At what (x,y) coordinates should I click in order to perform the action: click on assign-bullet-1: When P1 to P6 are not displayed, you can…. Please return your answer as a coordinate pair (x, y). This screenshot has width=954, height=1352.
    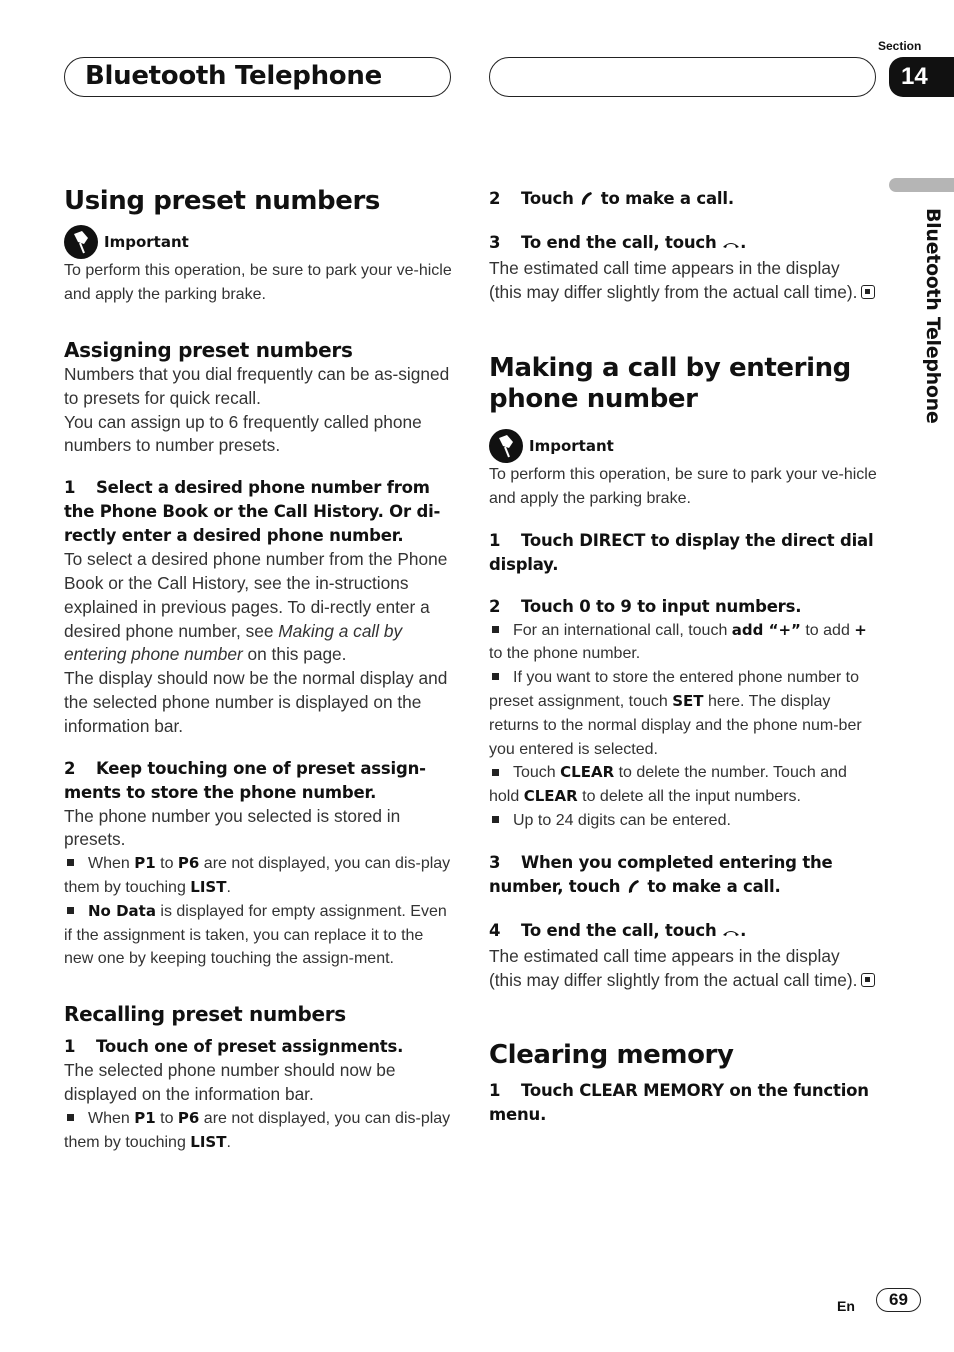
    Looking at the image, I should click on (257, 875).